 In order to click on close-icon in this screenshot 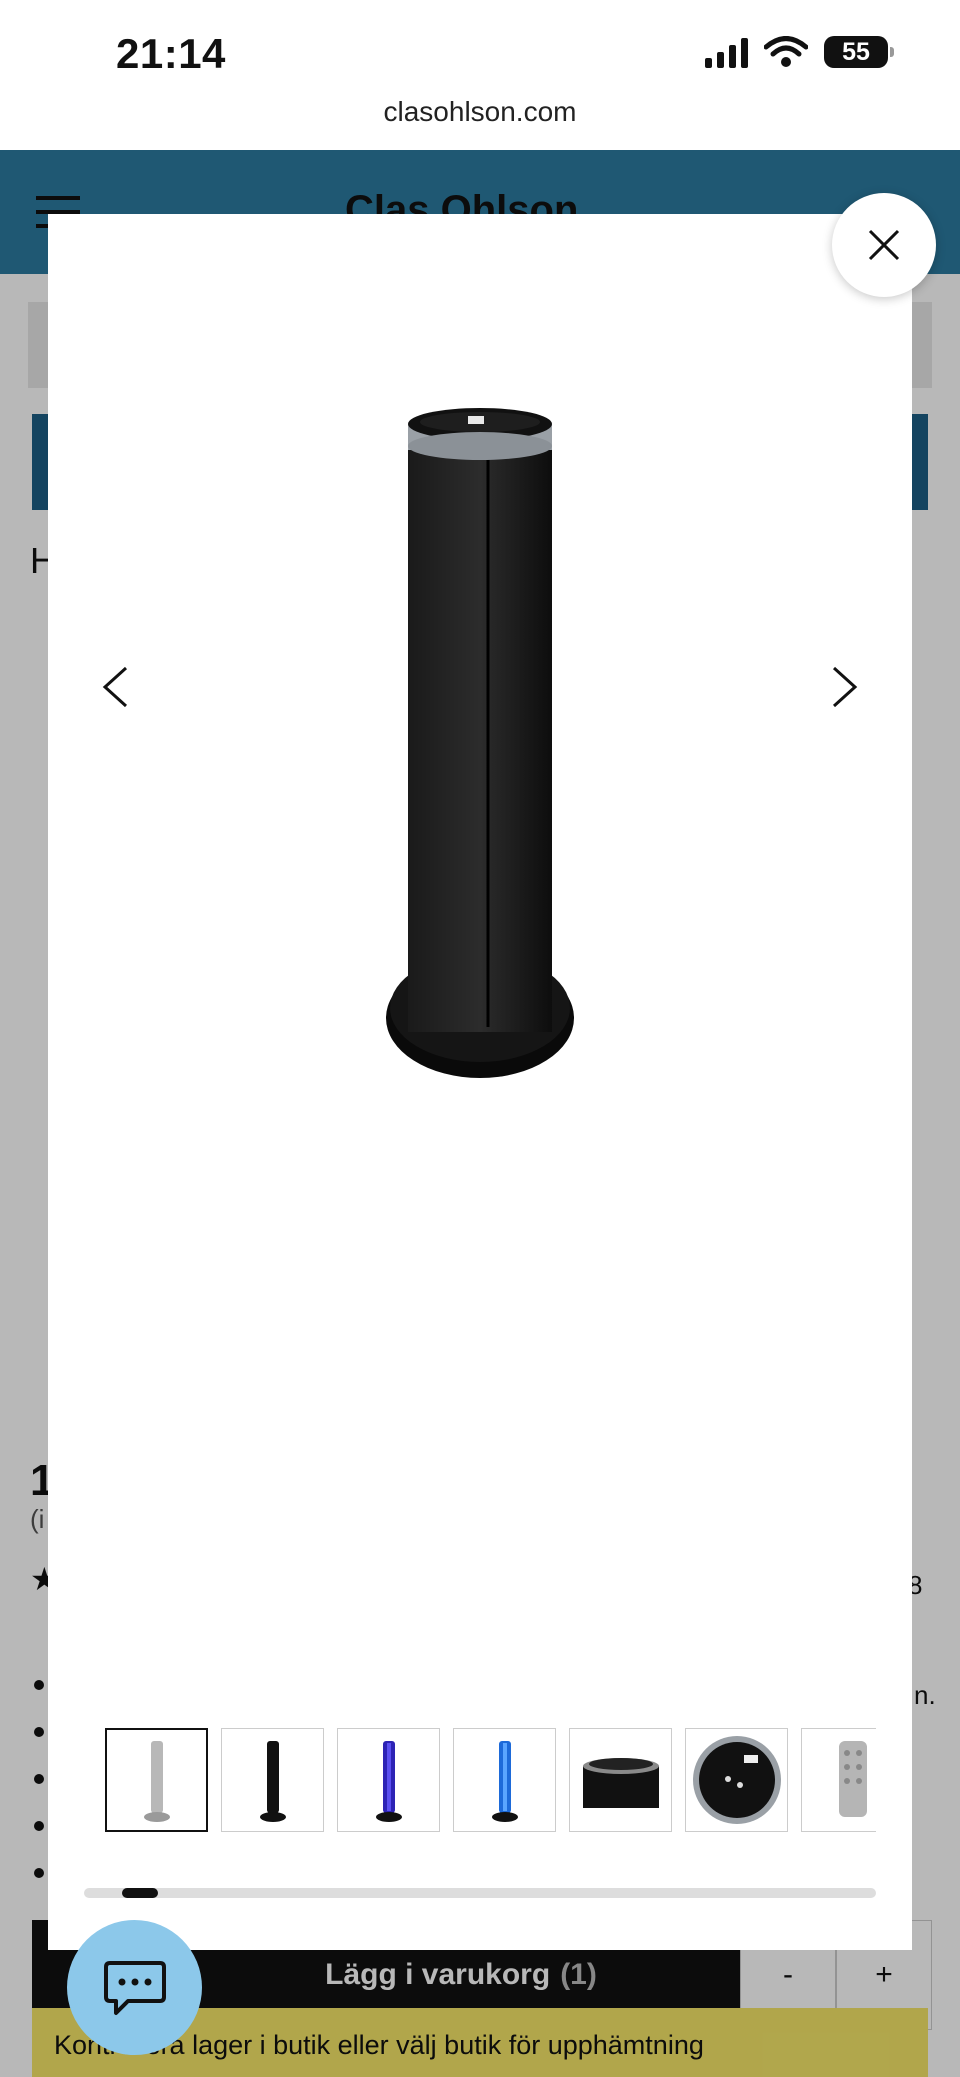, I will do `click(884, 245)`.